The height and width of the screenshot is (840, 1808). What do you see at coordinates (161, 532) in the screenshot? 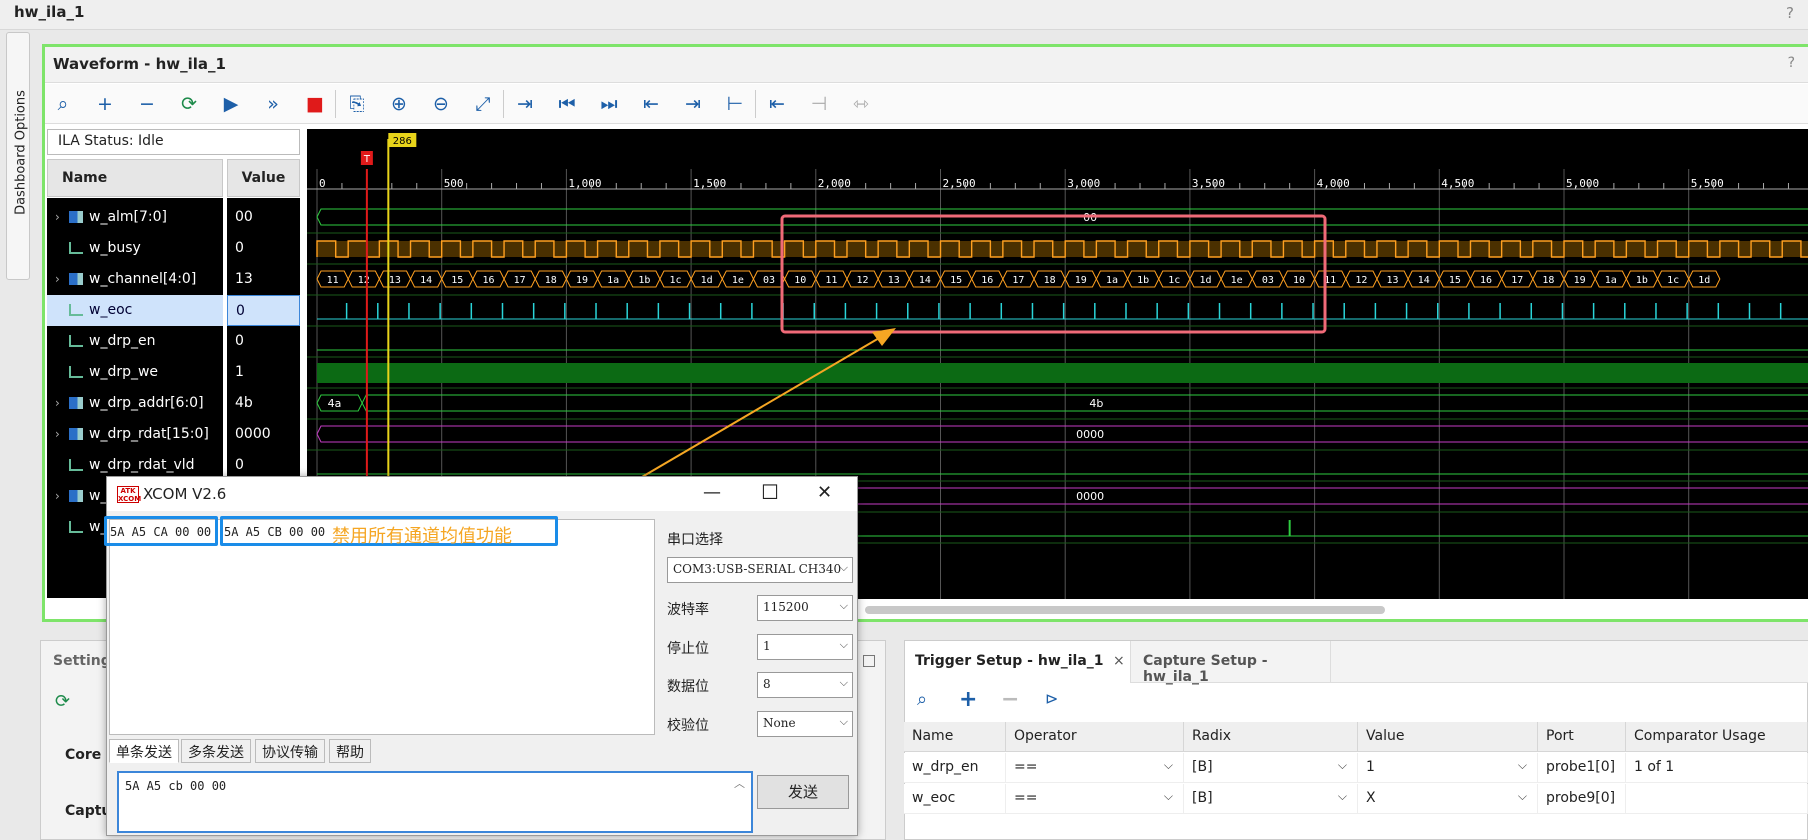
I see `receive-data-1: 5A A5 CA 00 00` at bounding box center [161, 532].